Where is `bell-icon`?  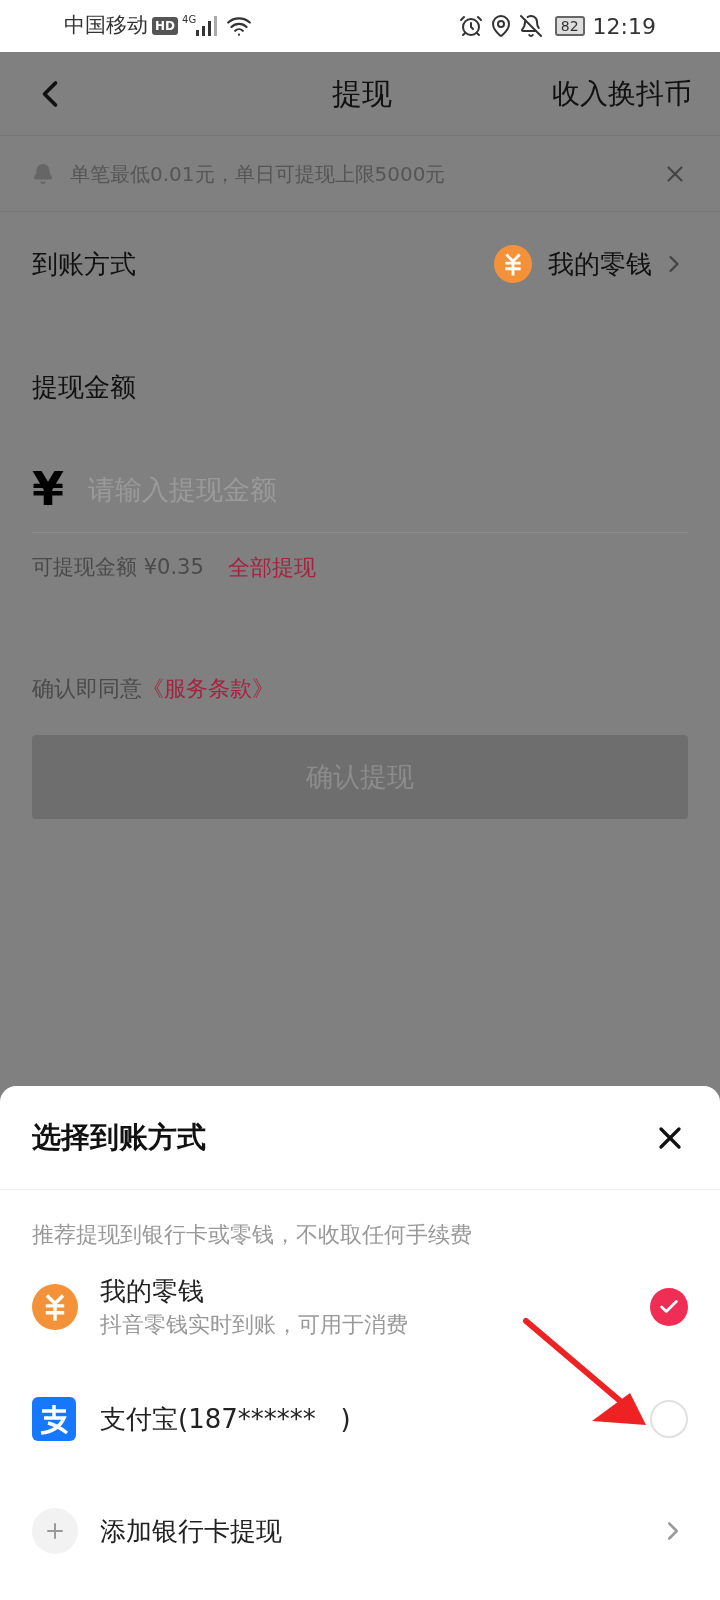
bell-icon is located at coordinates (43, 173).